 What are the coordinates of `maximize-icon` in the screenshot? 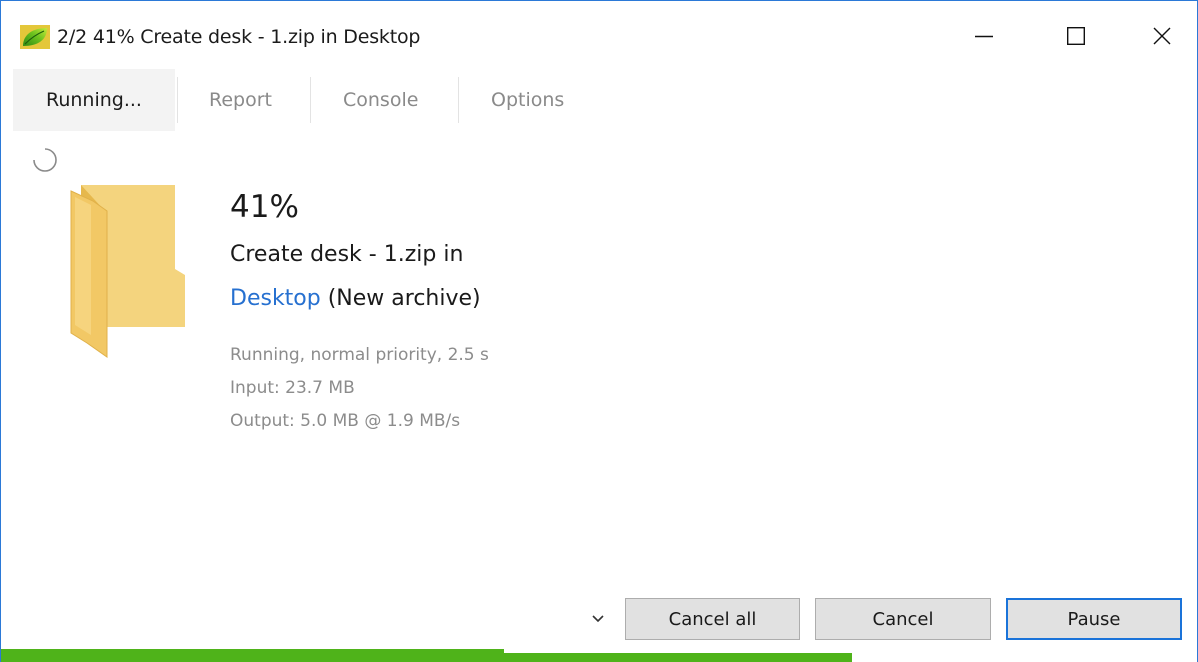 It's located at (1076, 36).